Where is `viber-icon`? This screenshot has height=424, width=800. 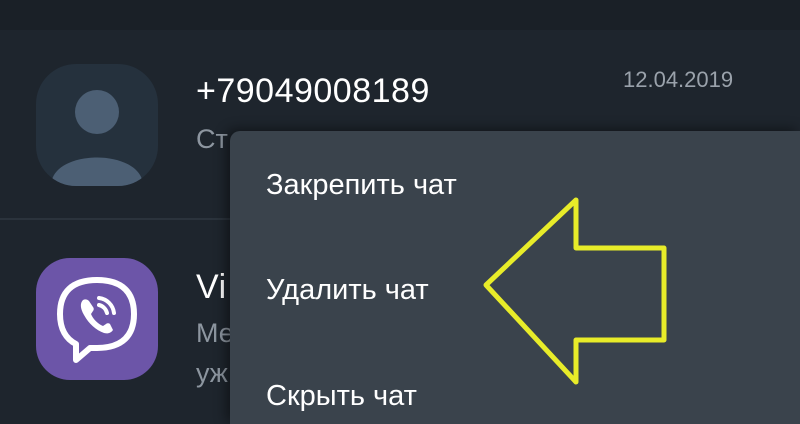
viber-icon is located at coordinates (97, 320).